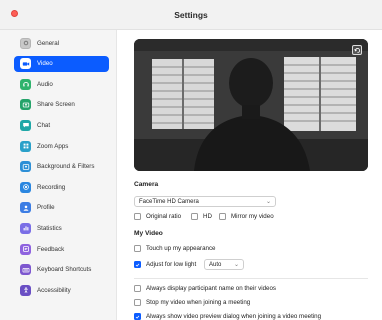 The image size is (382, 320). I want to click on sidebar-item-label: Accessibility, so click(54, 290).